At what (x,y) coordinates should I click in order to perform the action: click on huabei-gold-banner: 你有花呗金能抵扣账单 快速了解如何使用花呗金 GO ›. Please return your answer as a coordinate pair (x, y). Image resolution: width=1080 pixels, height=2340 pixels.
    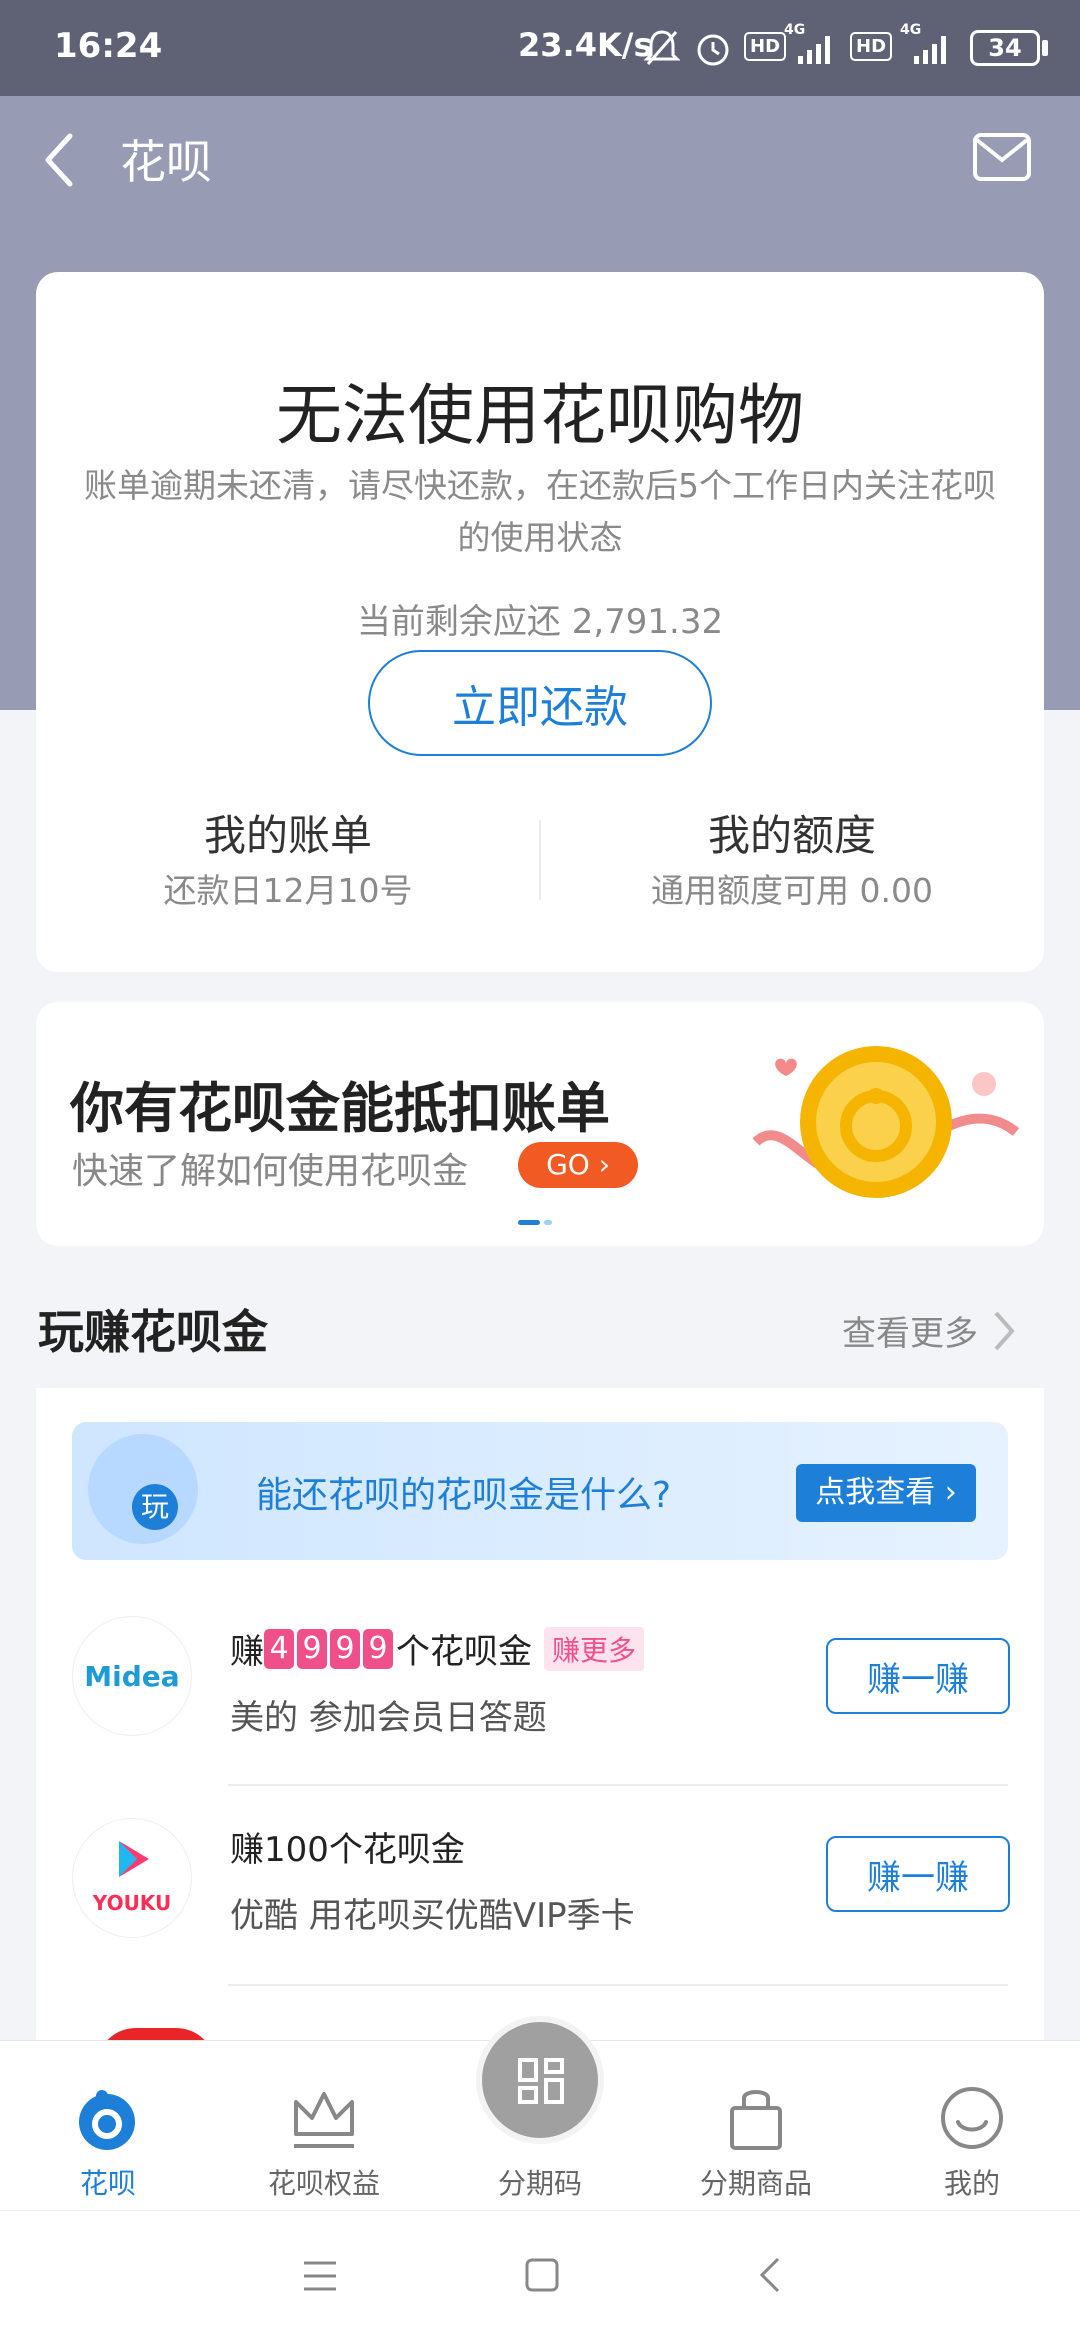
    Looking at the image, I should click on (540, 1124).